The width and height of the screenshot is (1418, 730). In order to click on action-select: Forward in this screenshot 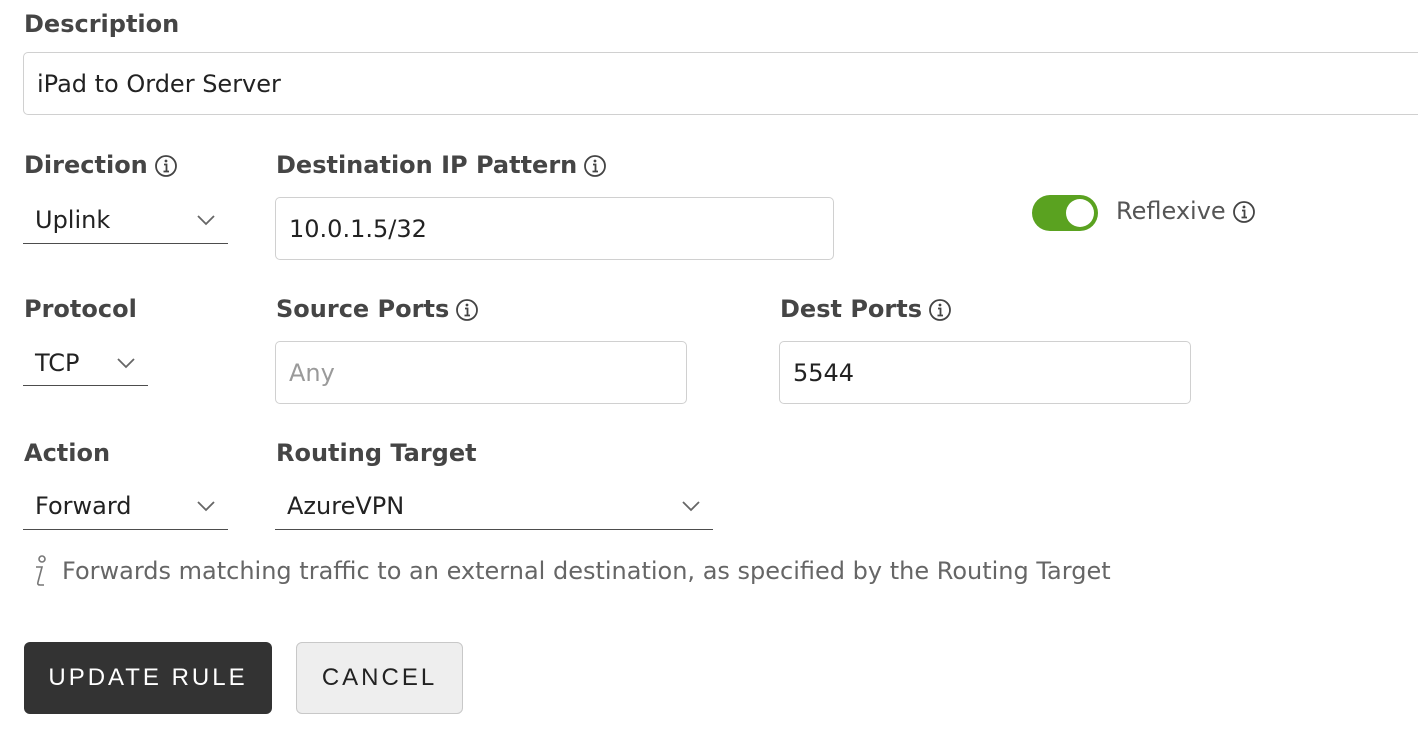, I will do `click(125, 506)`.